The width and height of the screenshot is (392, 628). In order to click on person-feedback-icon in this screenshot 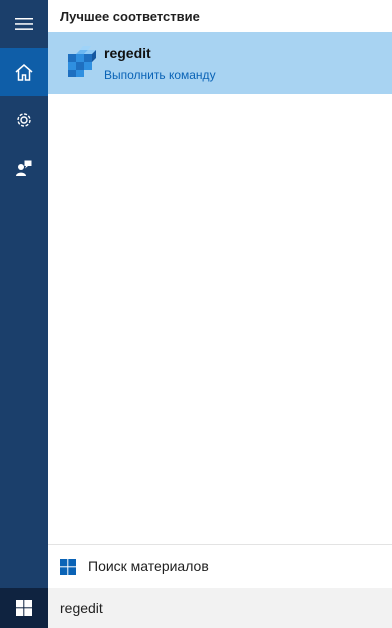, I will do `click(24, 168)`.